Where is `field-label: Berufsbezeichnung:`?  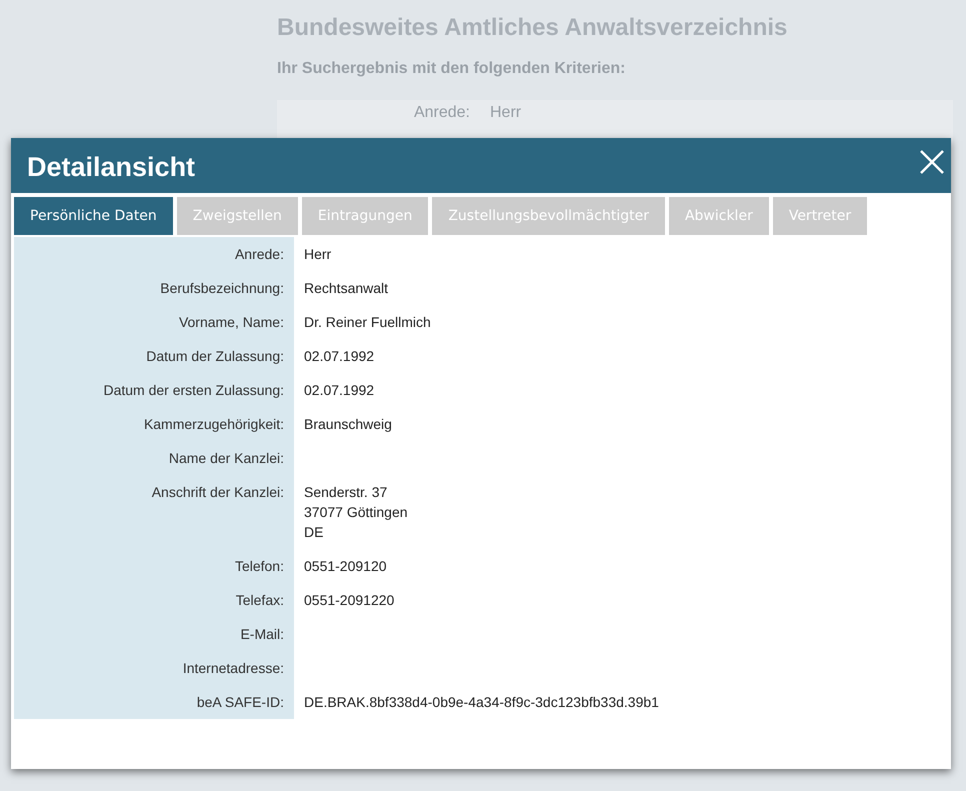
field-label: Berufsbezeichnung: is located at coordinates (222, 288).